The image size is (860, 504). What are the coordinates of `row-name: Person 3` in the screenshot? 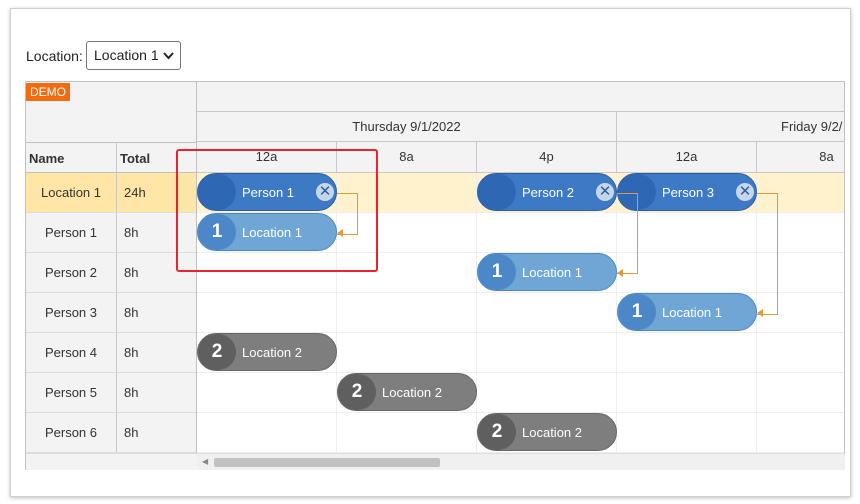 It's located at (71, 312).